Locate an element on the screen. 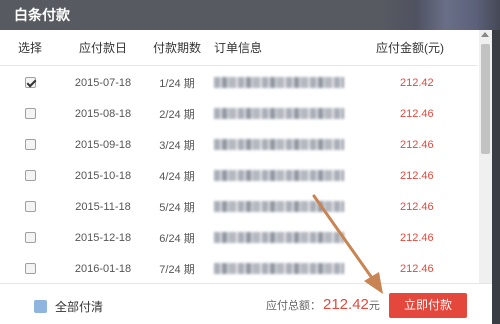 Image resolution: width=500 pixels, height=324 pixels. row-due-date: 2015-11-18 is located at coordinates (103, 206).